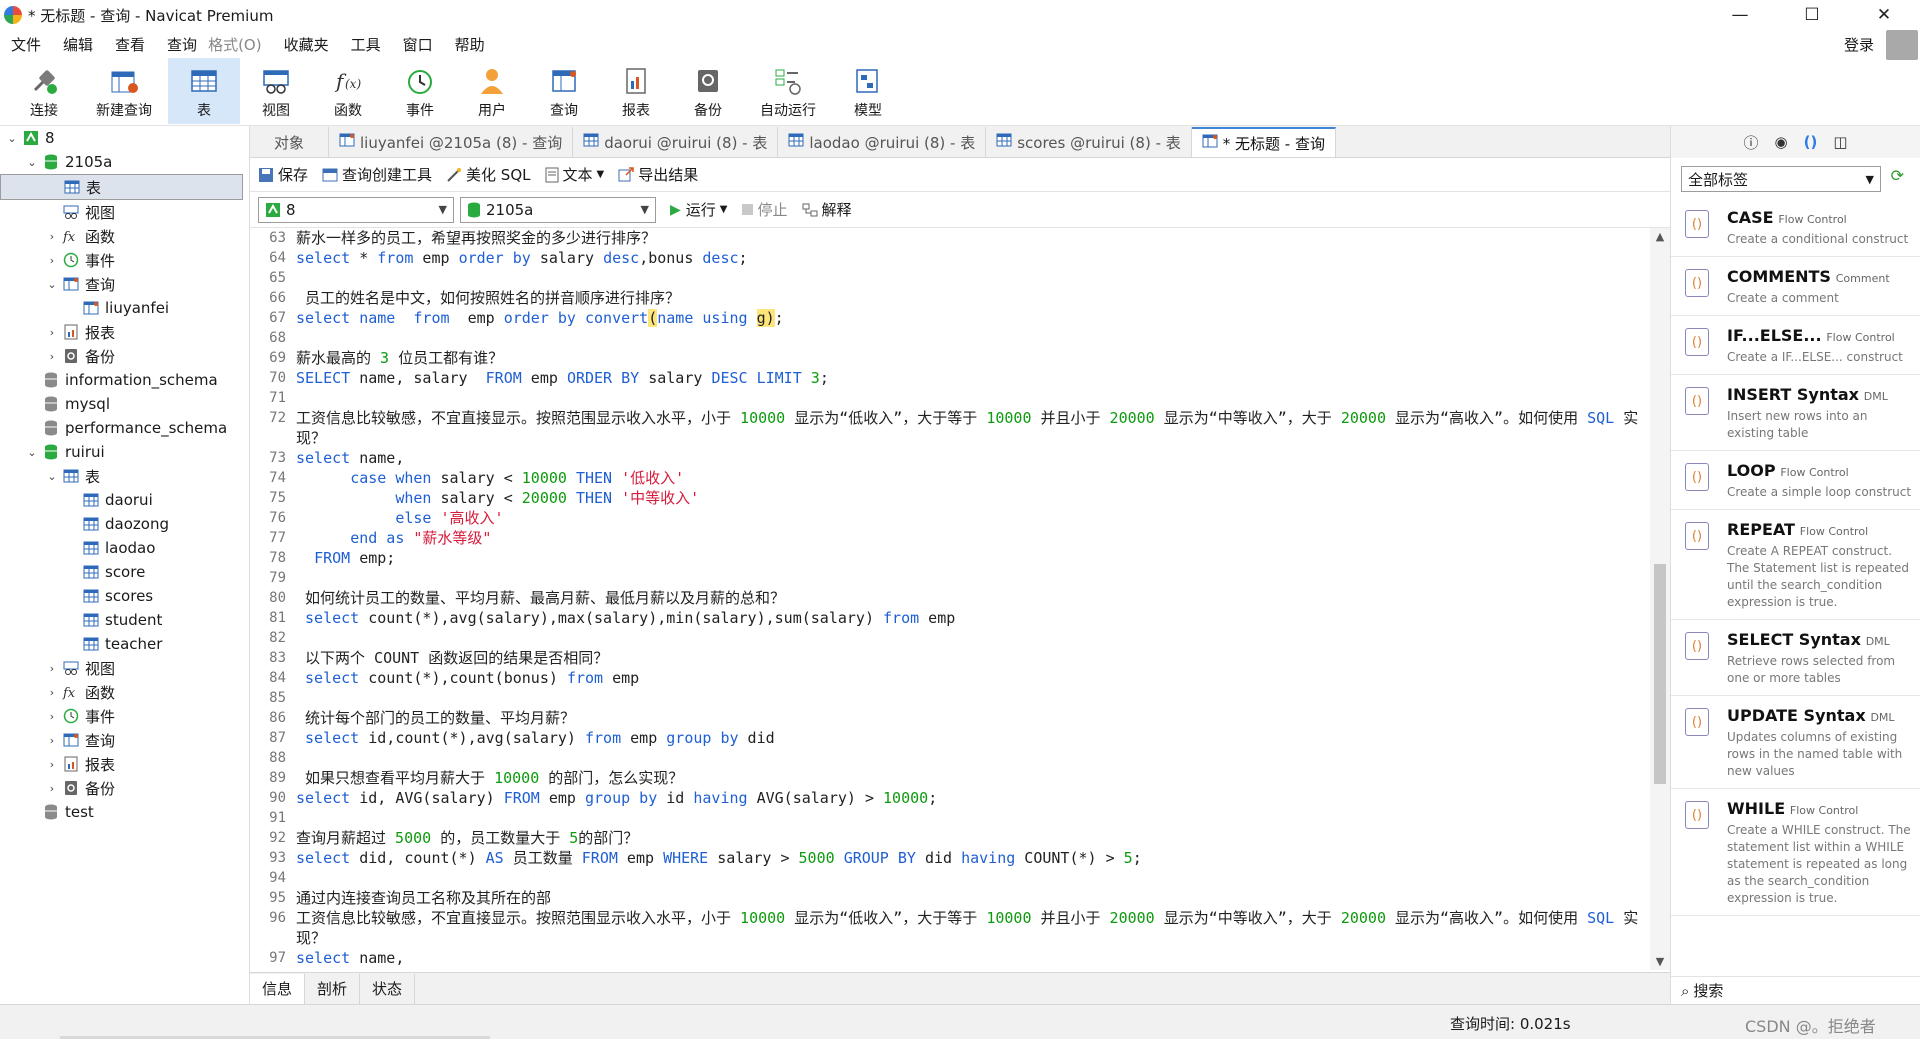 The height and width of the screenshot is (1039, 1920). What do you see at coordinates (124, 428) in the screenshot?
I see `tree-item: performance_schema` at bounding box center [124, 428].